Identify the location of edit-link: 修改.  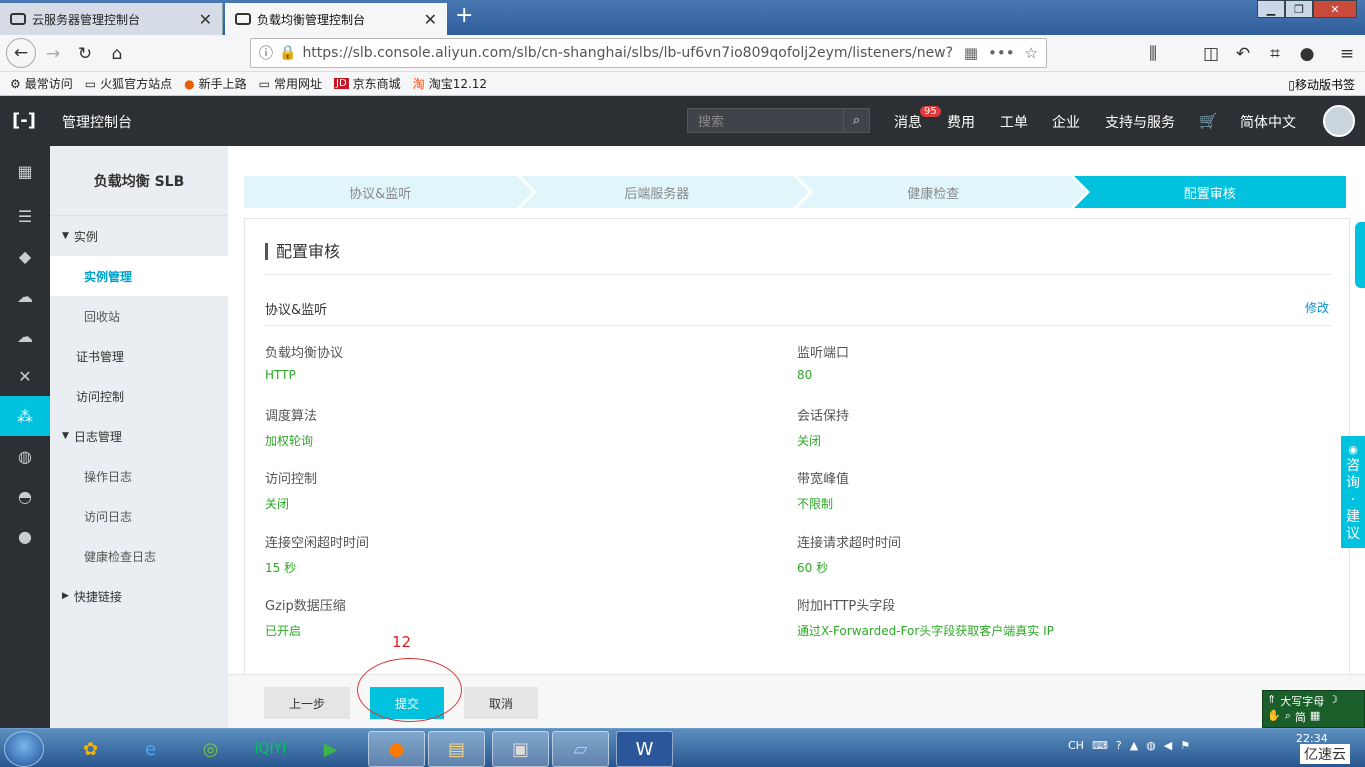
(1317, 307).